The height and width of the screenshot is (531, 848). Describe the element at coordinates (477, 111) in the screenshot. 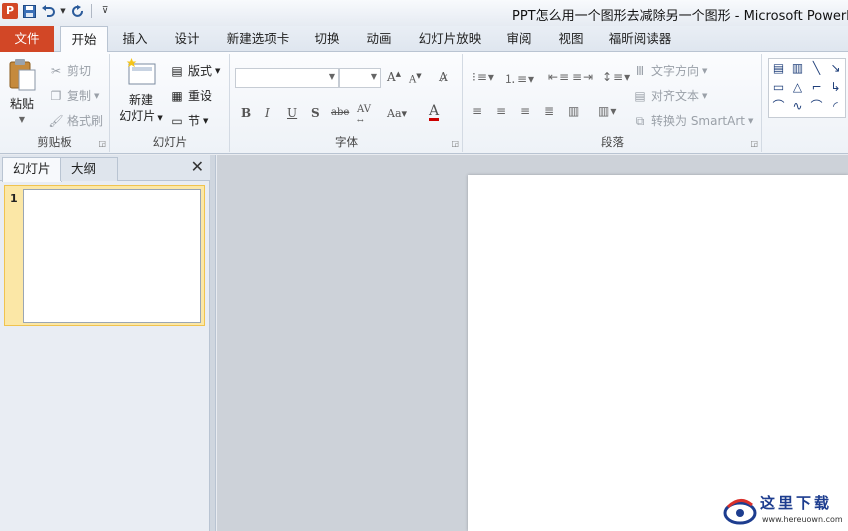

I see `align-left-icon: ≡` at that location.